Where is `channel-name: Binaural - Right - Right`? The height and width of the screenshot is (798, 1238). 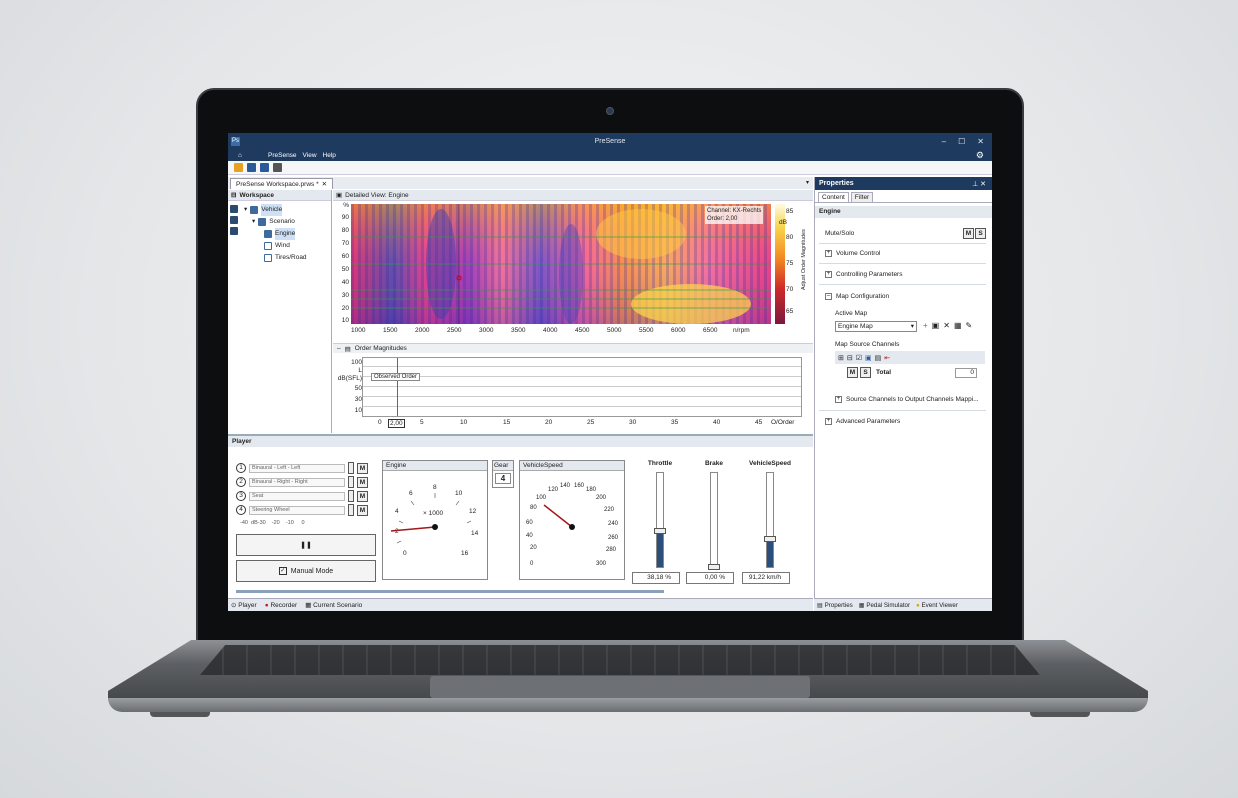
channel-name: Binaural - Right - Right is located at coordinates (297, 482).